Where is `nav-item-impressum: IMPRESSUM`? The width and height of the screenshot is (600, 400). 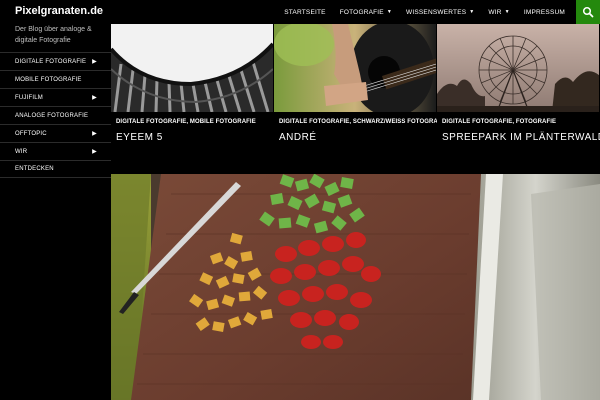
nav-item-impressum: IMPRESSUM is located at coordinates (544, 12).